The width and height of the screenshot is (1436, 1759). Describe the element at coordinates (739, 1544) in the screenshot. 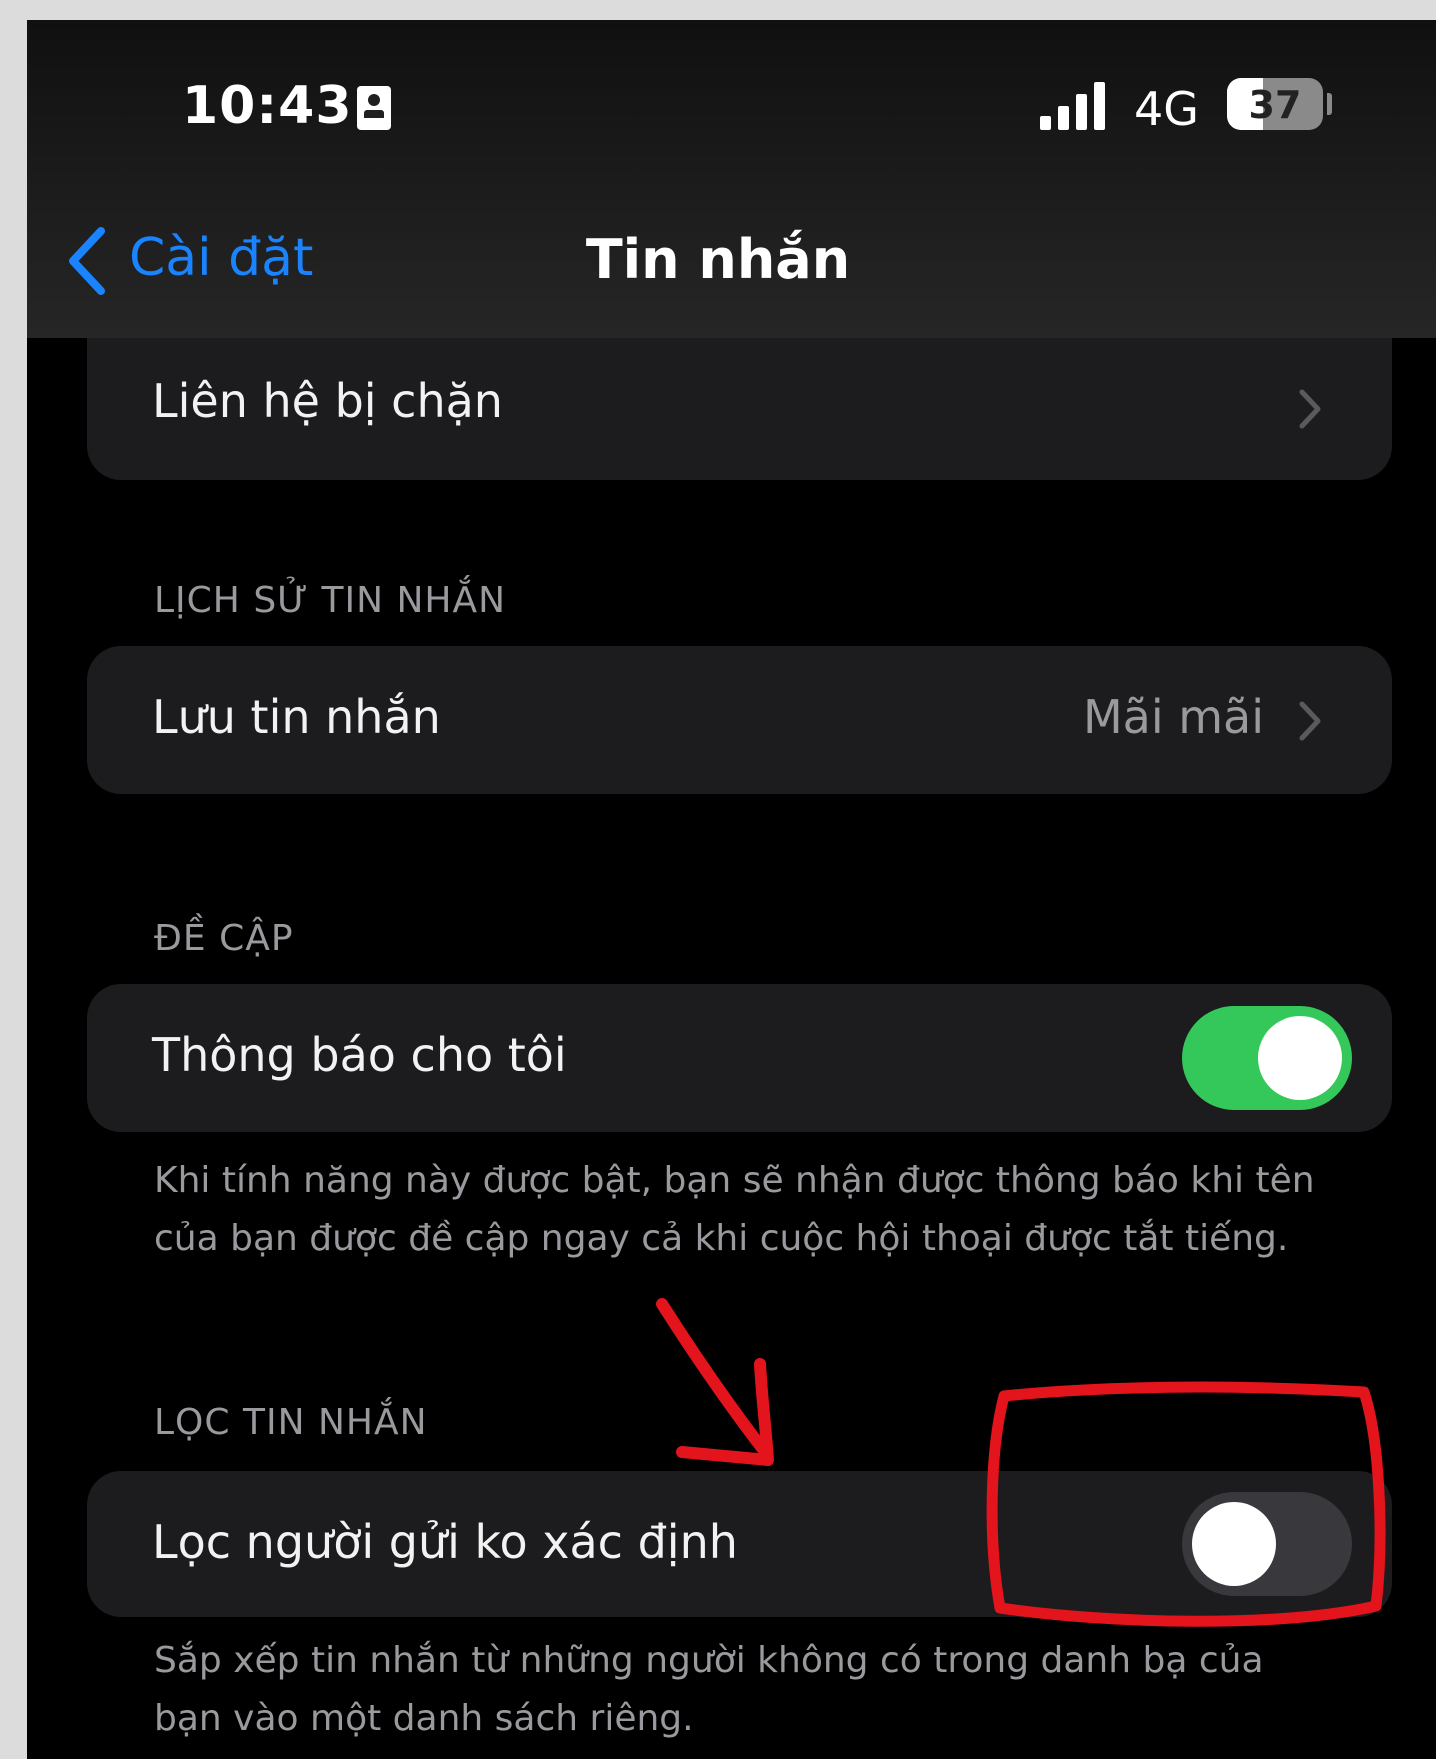

I see `filter-unknown-senders-row: Lọc người gửi ko xác định` at that location.